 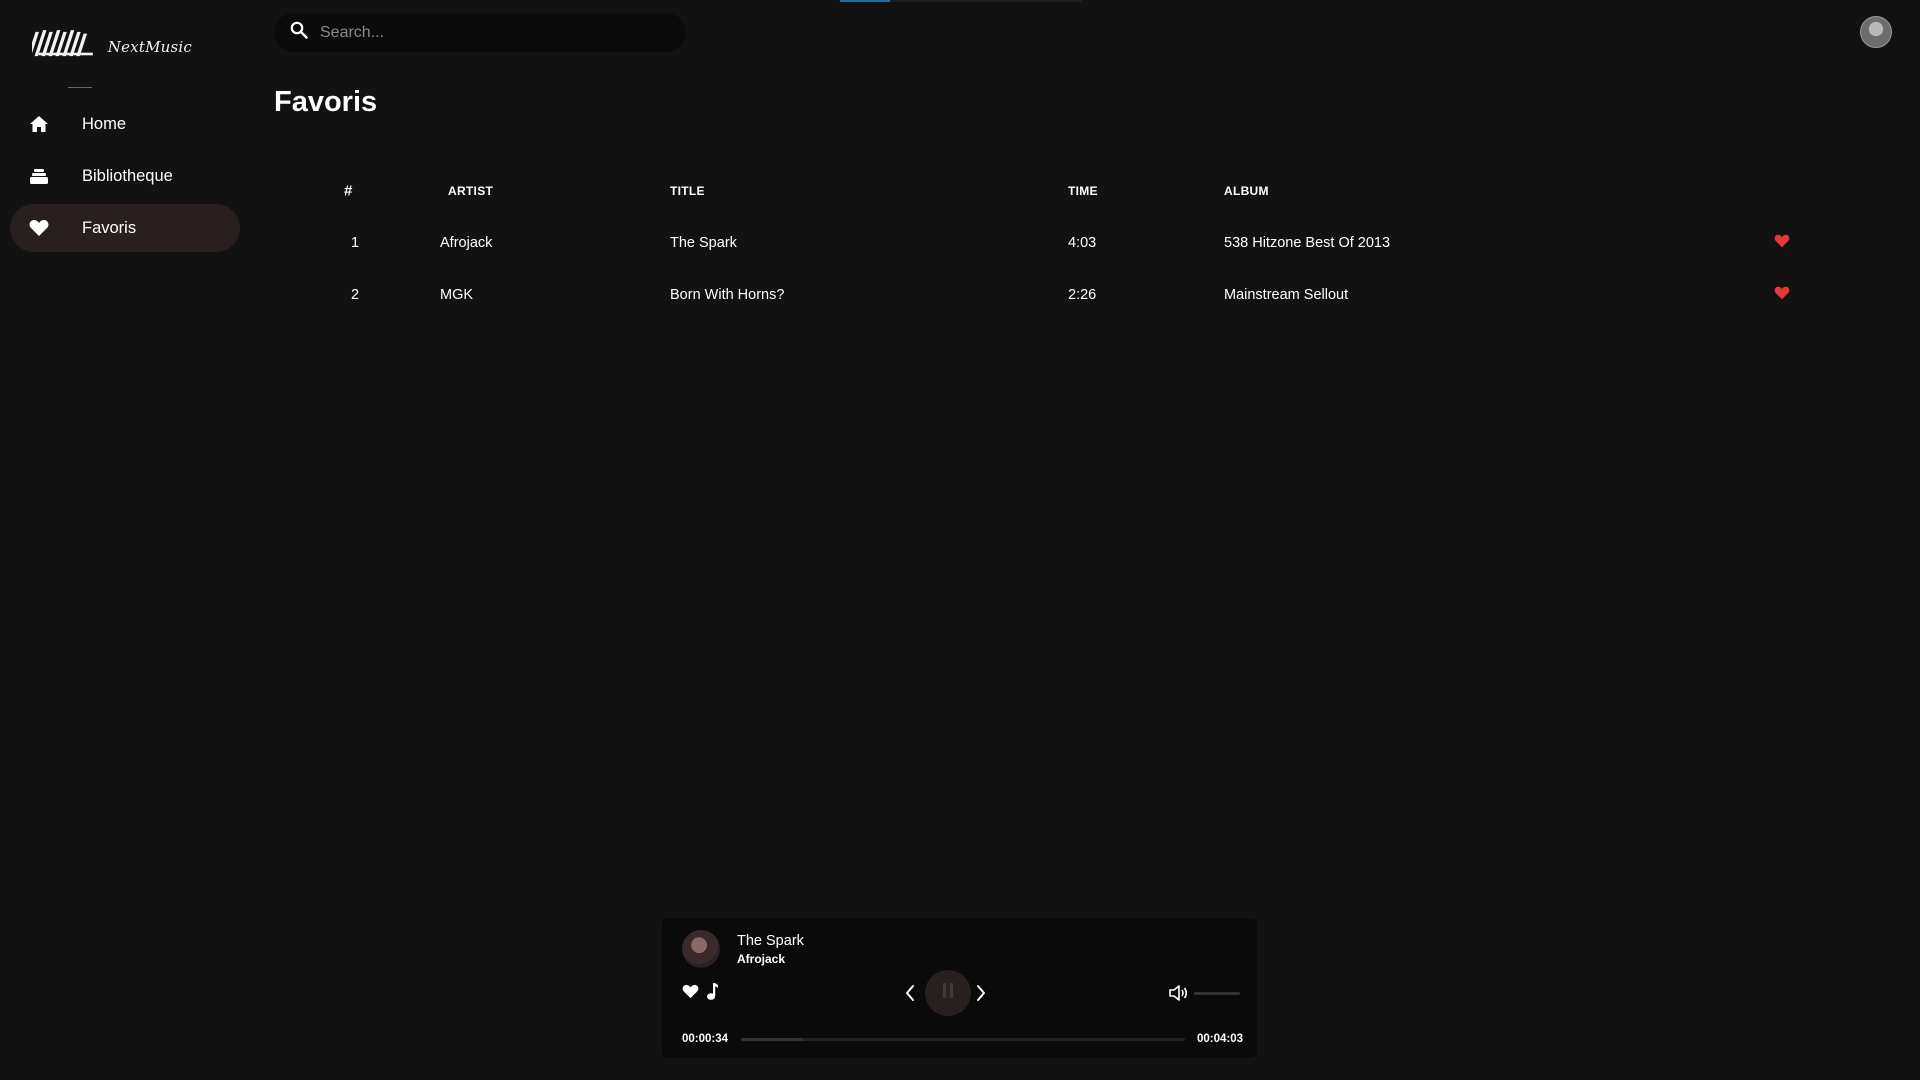 What do you see at coordinates (457, 295) in the screenshot?
I see `track-artist: MGK` at bounding box center [457, 295].